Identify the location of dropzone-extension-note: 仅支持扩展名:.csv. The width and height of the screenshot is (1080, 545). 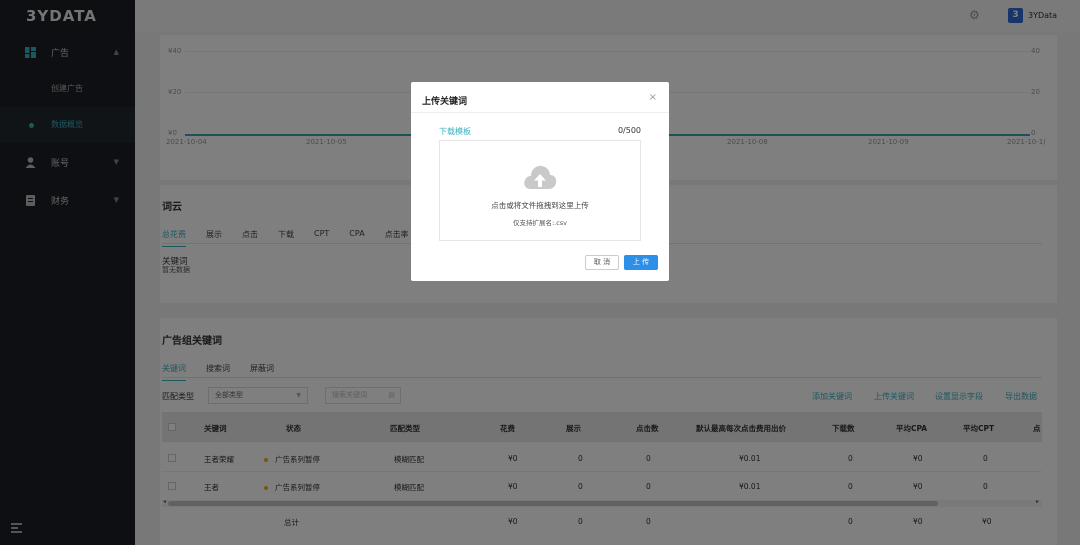
(540, 223).